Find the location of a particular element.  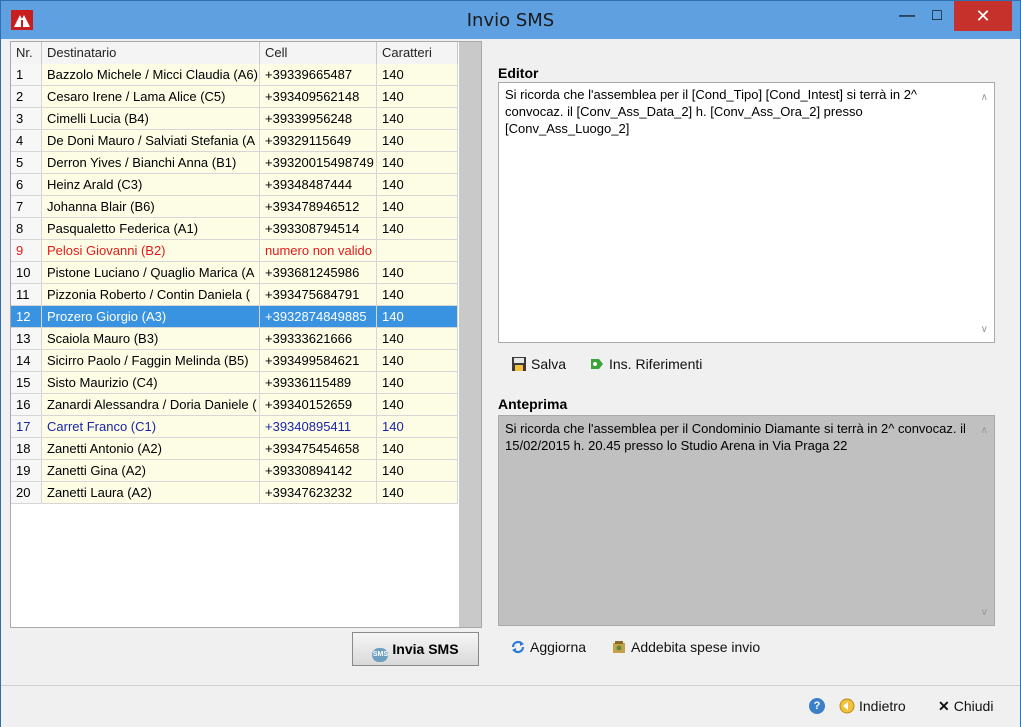

row-nr: 9 is located at coordinates (26, 251).